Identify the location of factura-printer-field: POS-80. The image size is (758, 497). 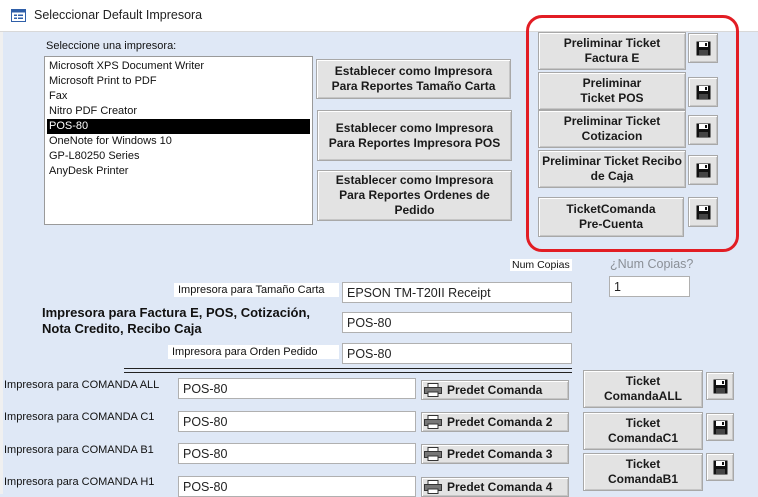
(457, 322).